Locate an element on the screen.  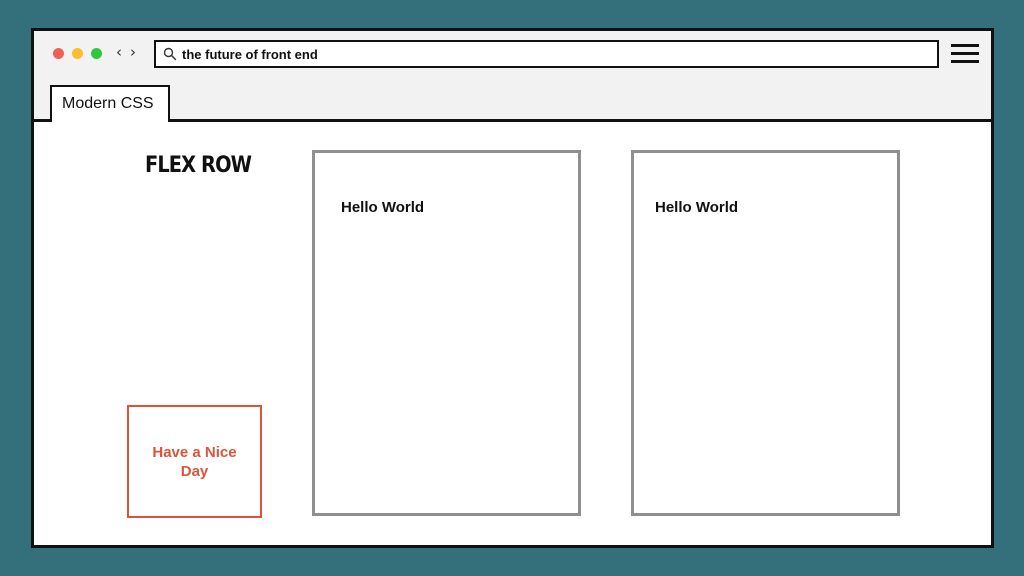
tab-connector is located at coordinates (110, 121).